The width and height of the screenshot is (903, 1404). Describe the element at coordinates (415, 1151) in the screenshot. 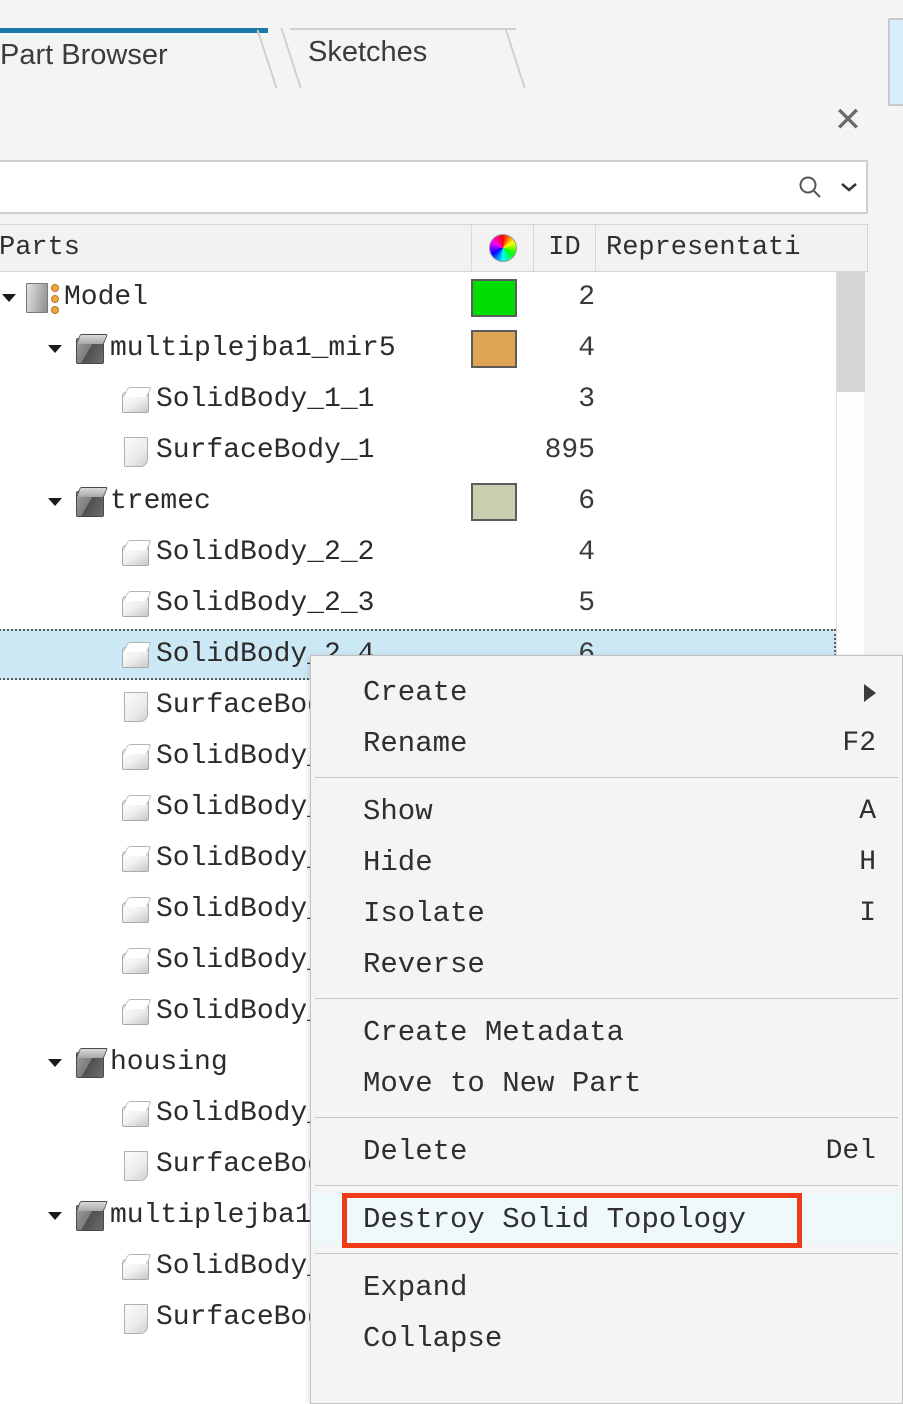

I see `menu-item-label: Delete` at that location.